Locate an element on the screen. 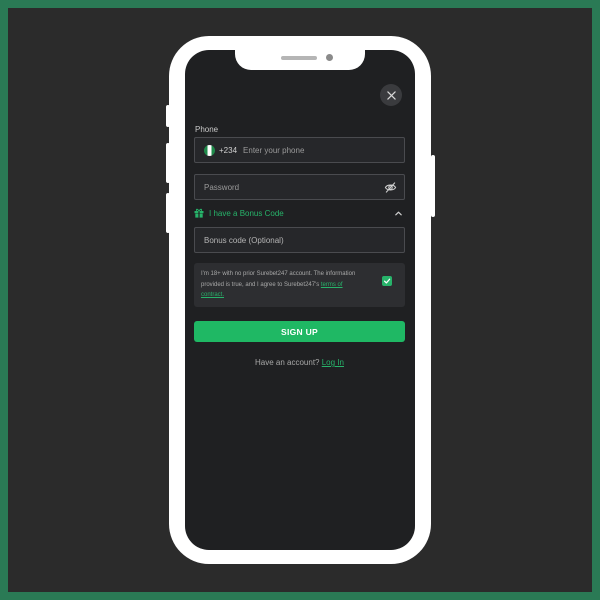 The height and width of the screenshot is (600, 600). nigeria-flag-icon is located at coordinates (209, 150).